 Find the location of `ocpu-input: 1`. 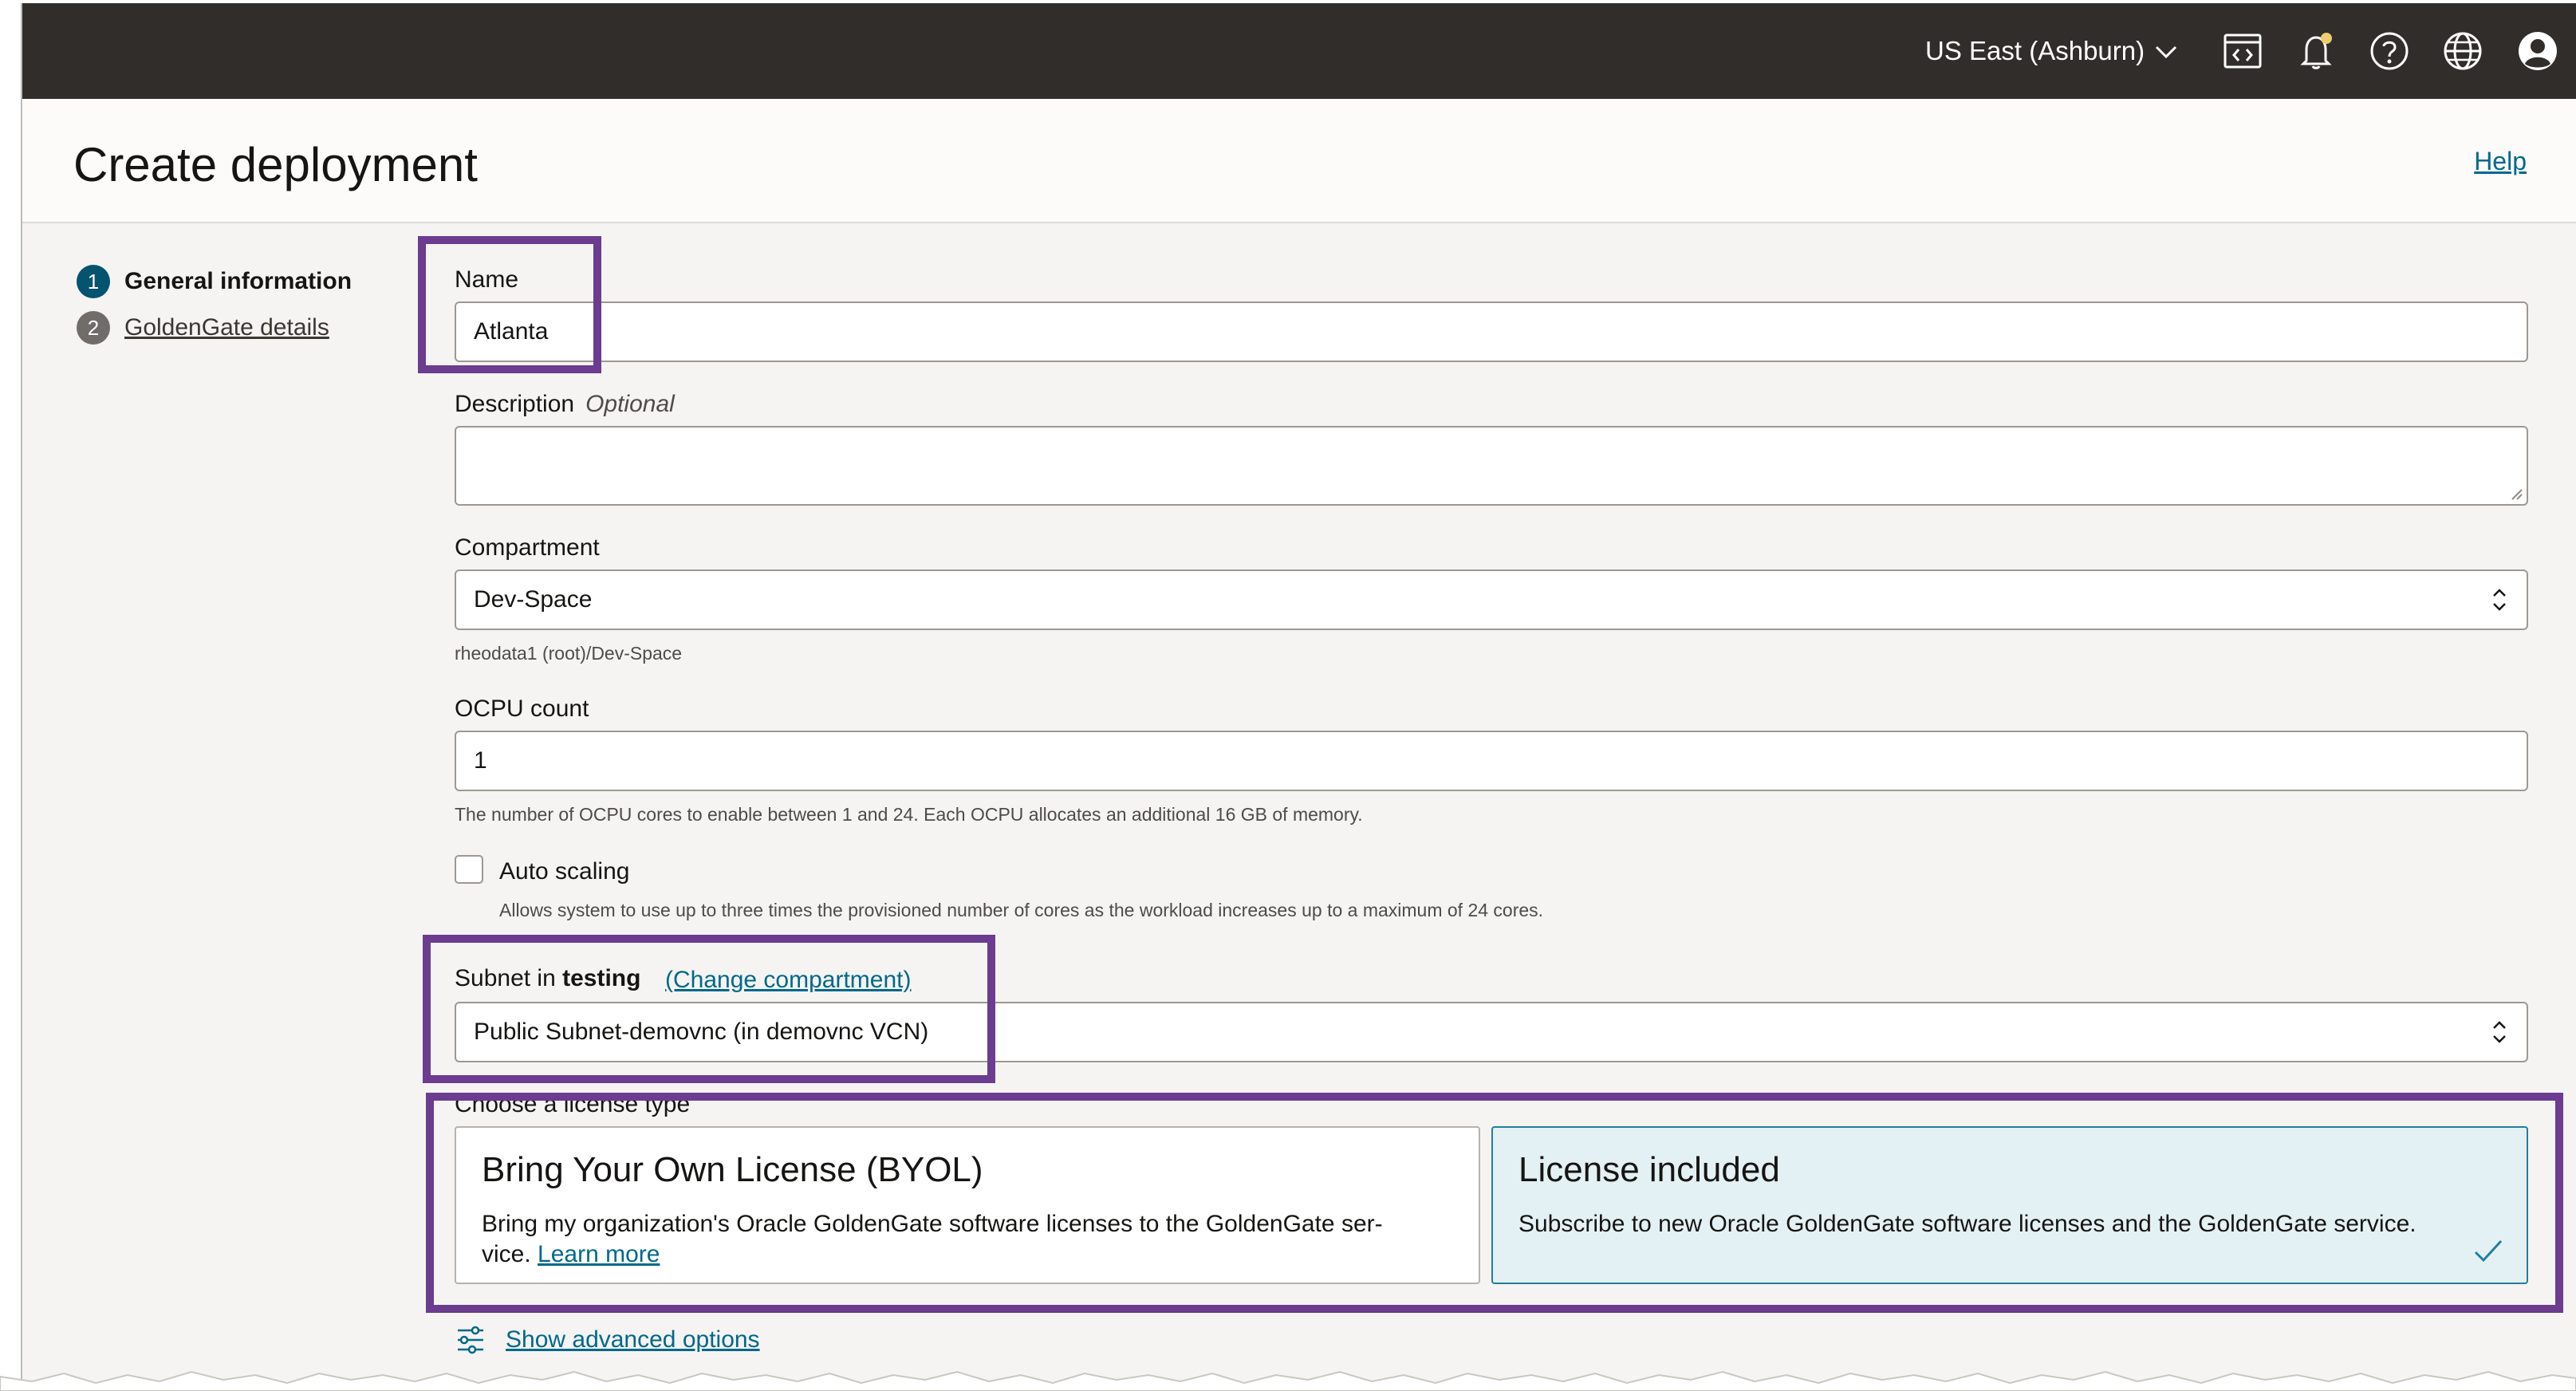

ocpu-input: 1 is located at coordinates (1491, 761).